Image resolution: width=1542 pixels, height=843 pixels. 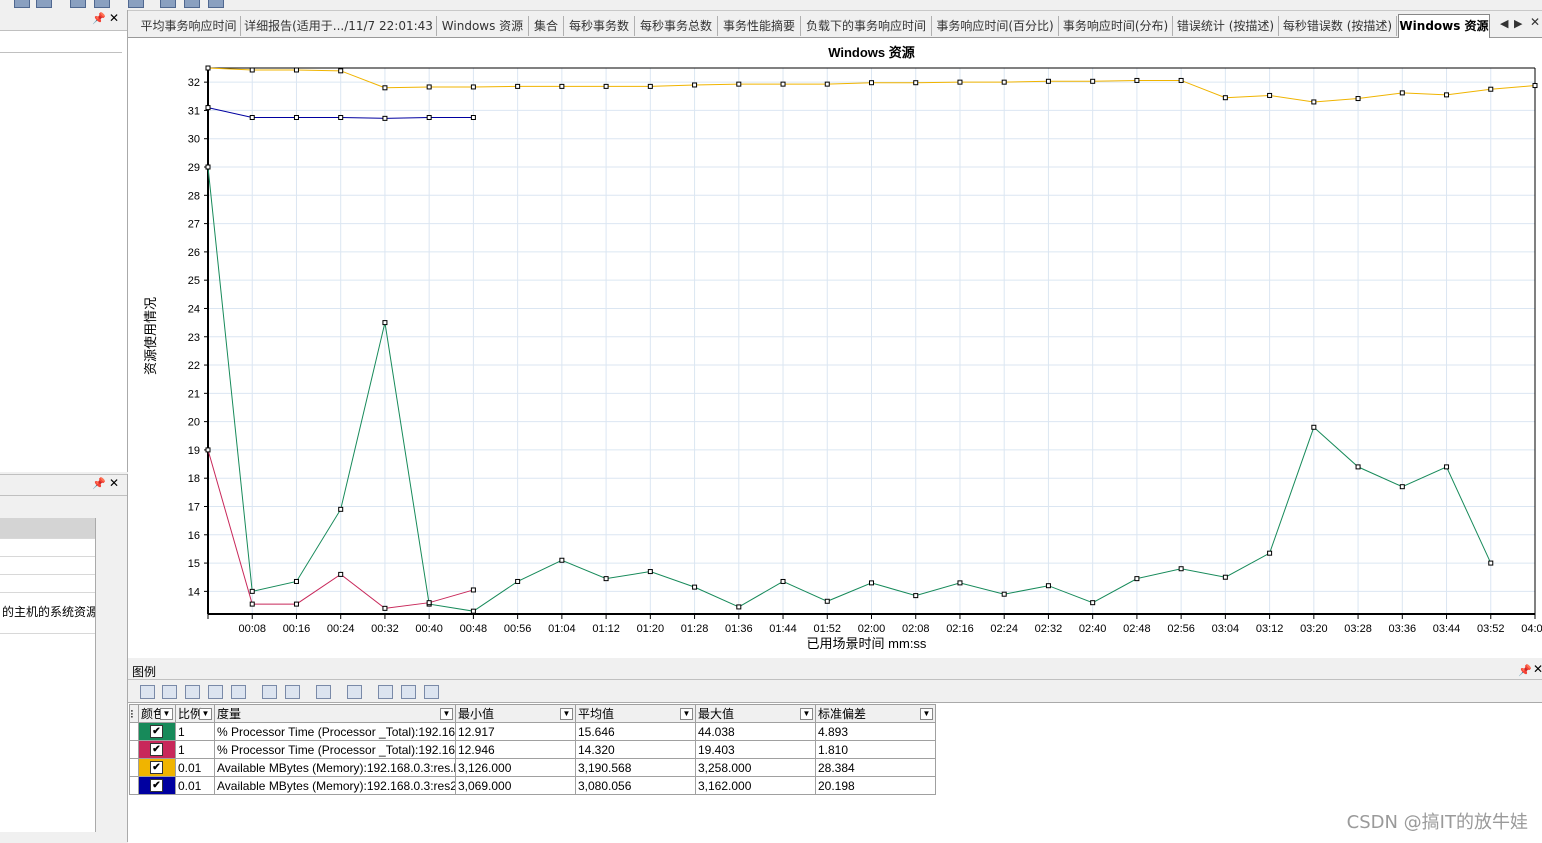 What do you see at coordinates (169, 692) in the screenshot?
I see `scale-icon` at bounding box center [169, 692].